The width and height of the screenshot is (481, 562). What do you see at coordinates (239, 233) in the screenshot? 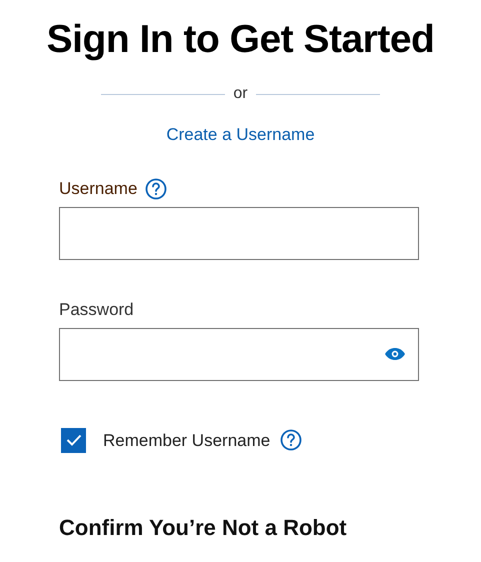
I see `username-field` at bounding box center [239, 233].